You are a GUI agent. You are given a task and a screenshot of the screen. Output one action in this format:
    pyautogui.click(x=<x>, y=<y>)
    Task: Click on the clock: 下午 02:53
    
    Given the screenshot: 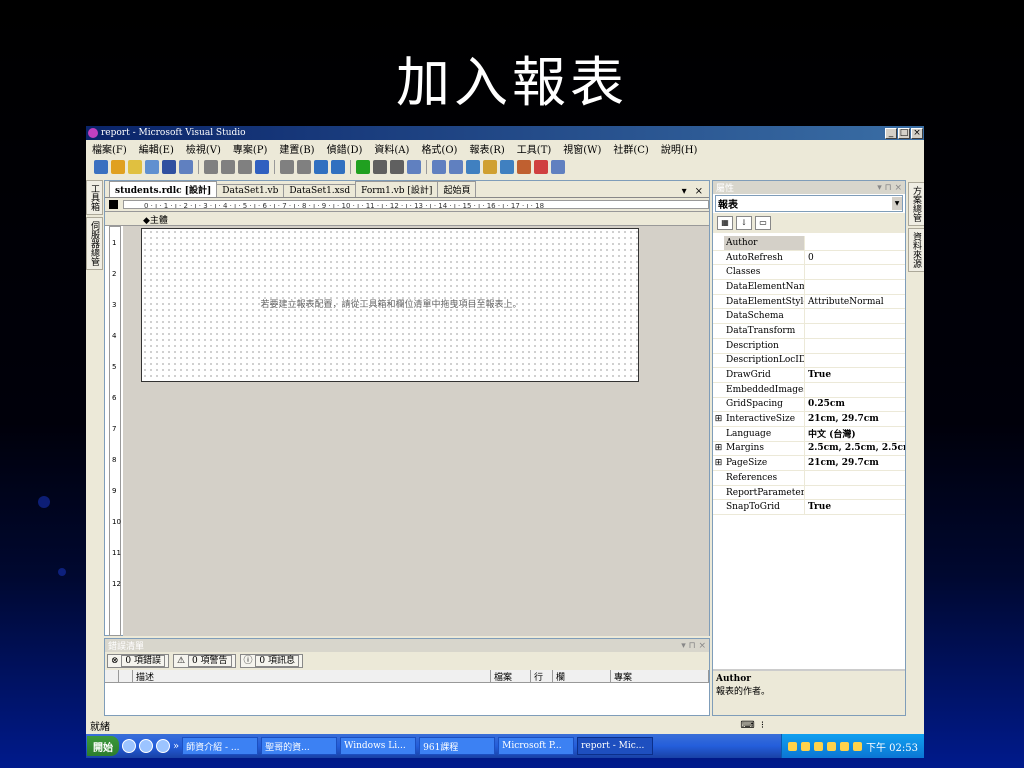 What is the action you would take?
    pyautogui.click(x=892, y=746)
    